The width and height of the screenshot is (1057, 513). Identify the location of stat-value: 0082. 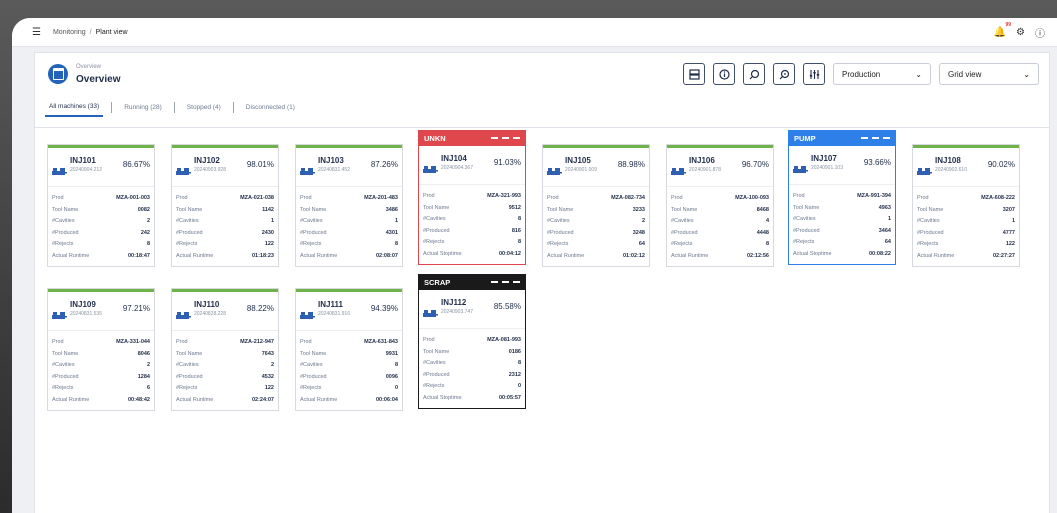
(143, 209).